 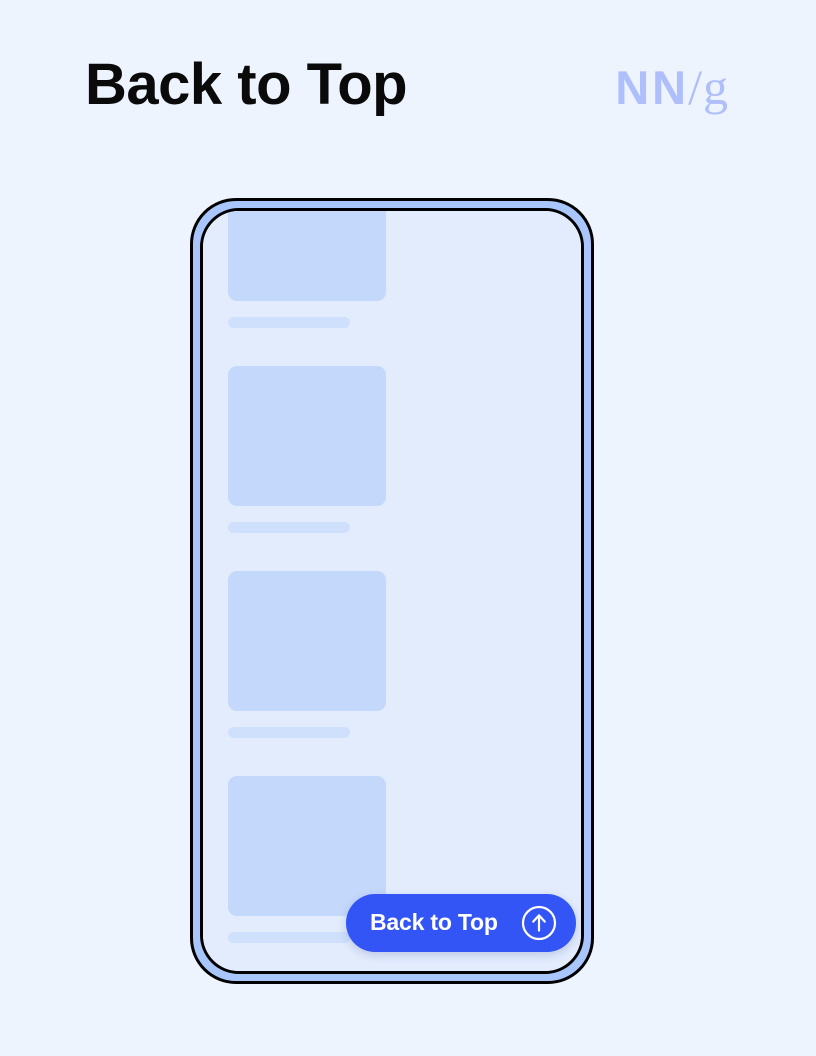 What do you see at coordinates (695, 87) in the screenshot?
I see `nng-logo-slash: /` at bounding box center [695, 87].